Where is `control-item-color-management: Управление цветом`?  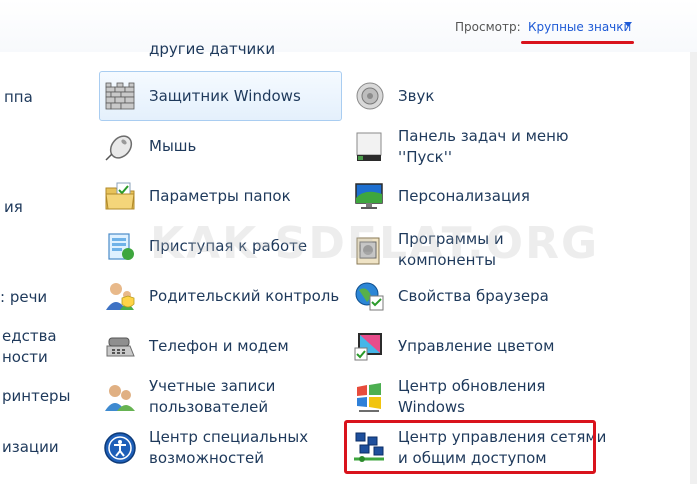
control-item-color-management: Управление цветом is located at coordinates (453, 346).